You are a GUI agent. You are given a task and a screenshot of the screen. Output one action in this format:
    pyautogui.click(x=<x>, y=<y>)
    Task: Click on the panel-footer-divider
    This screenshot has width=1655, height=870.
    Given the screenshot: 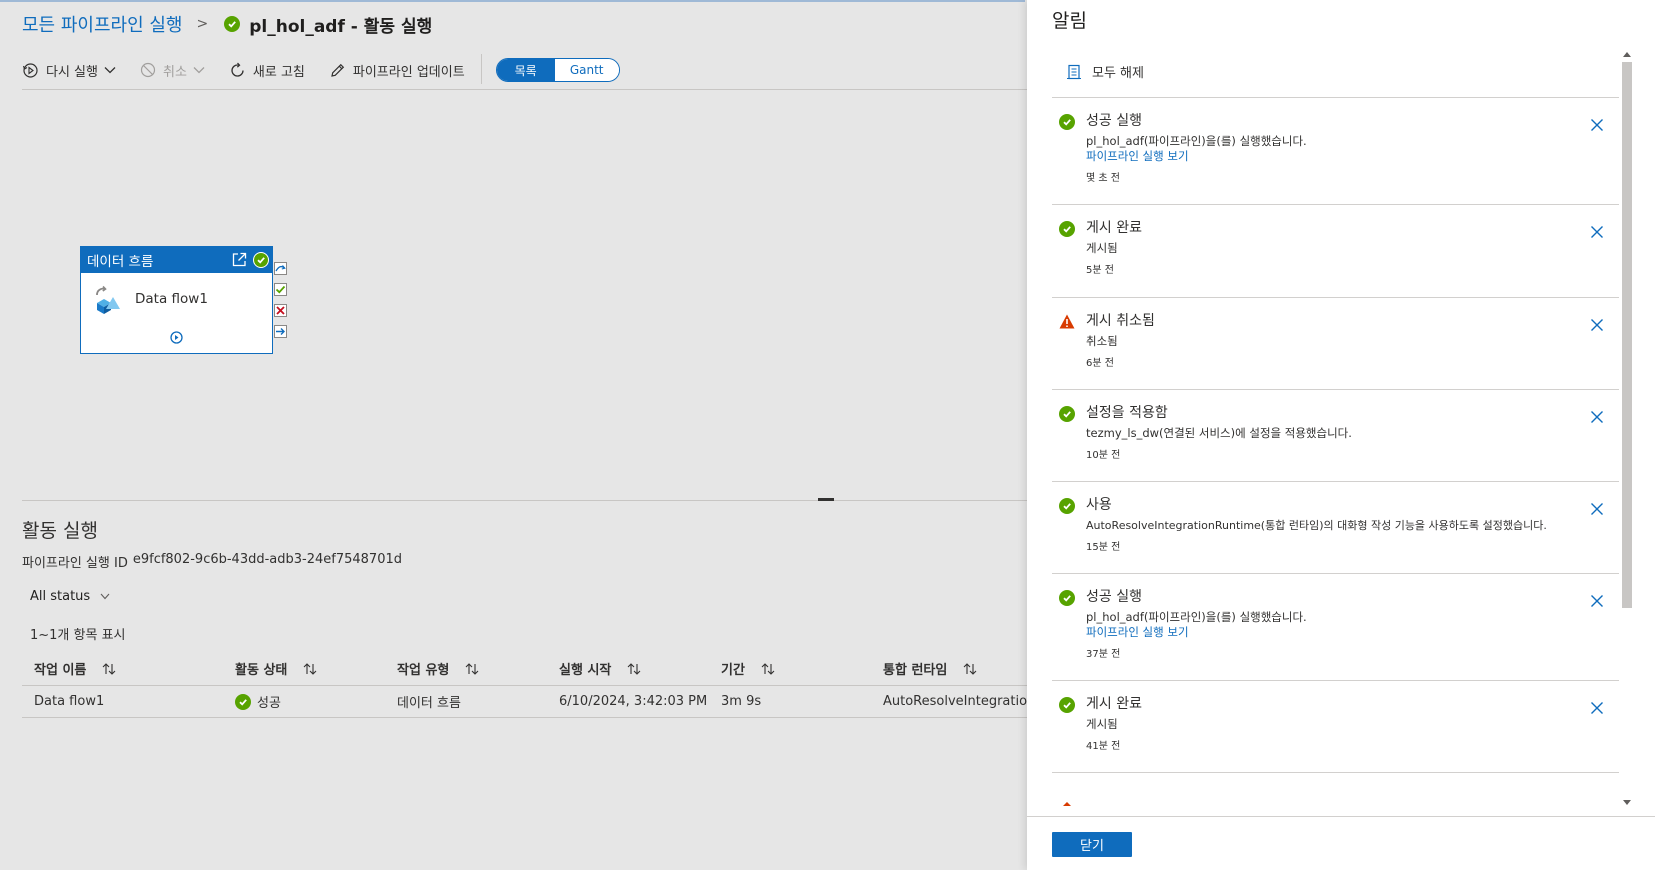 What is the action you would take?
    pyautogui.click(x=1341, y=816)
    